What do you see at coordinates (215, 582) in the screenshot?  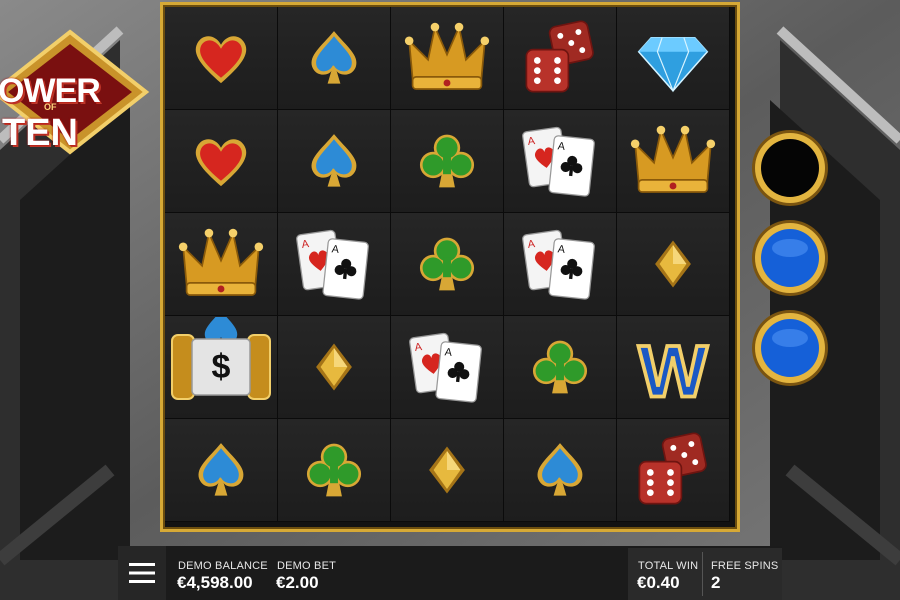 I see `balance-value: €4,598.00` at bounding box center [215, 582].